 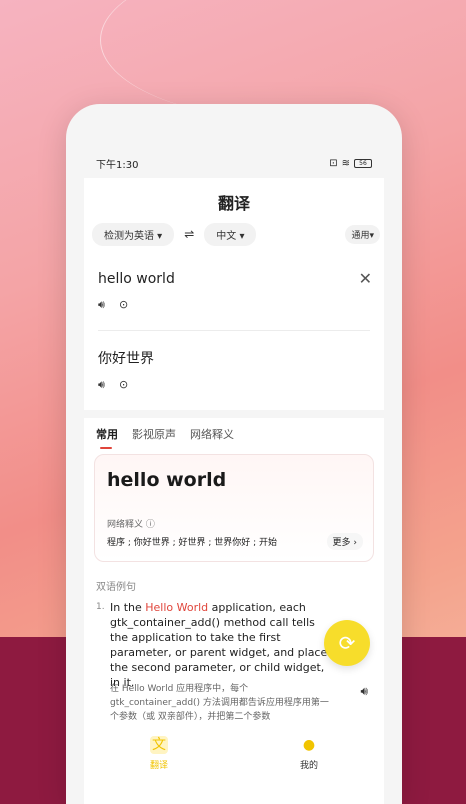 What do you see at coordinates (128, 607) in the screenshot?
I see `example-en-before: In the` at bounding box center [128, 607].